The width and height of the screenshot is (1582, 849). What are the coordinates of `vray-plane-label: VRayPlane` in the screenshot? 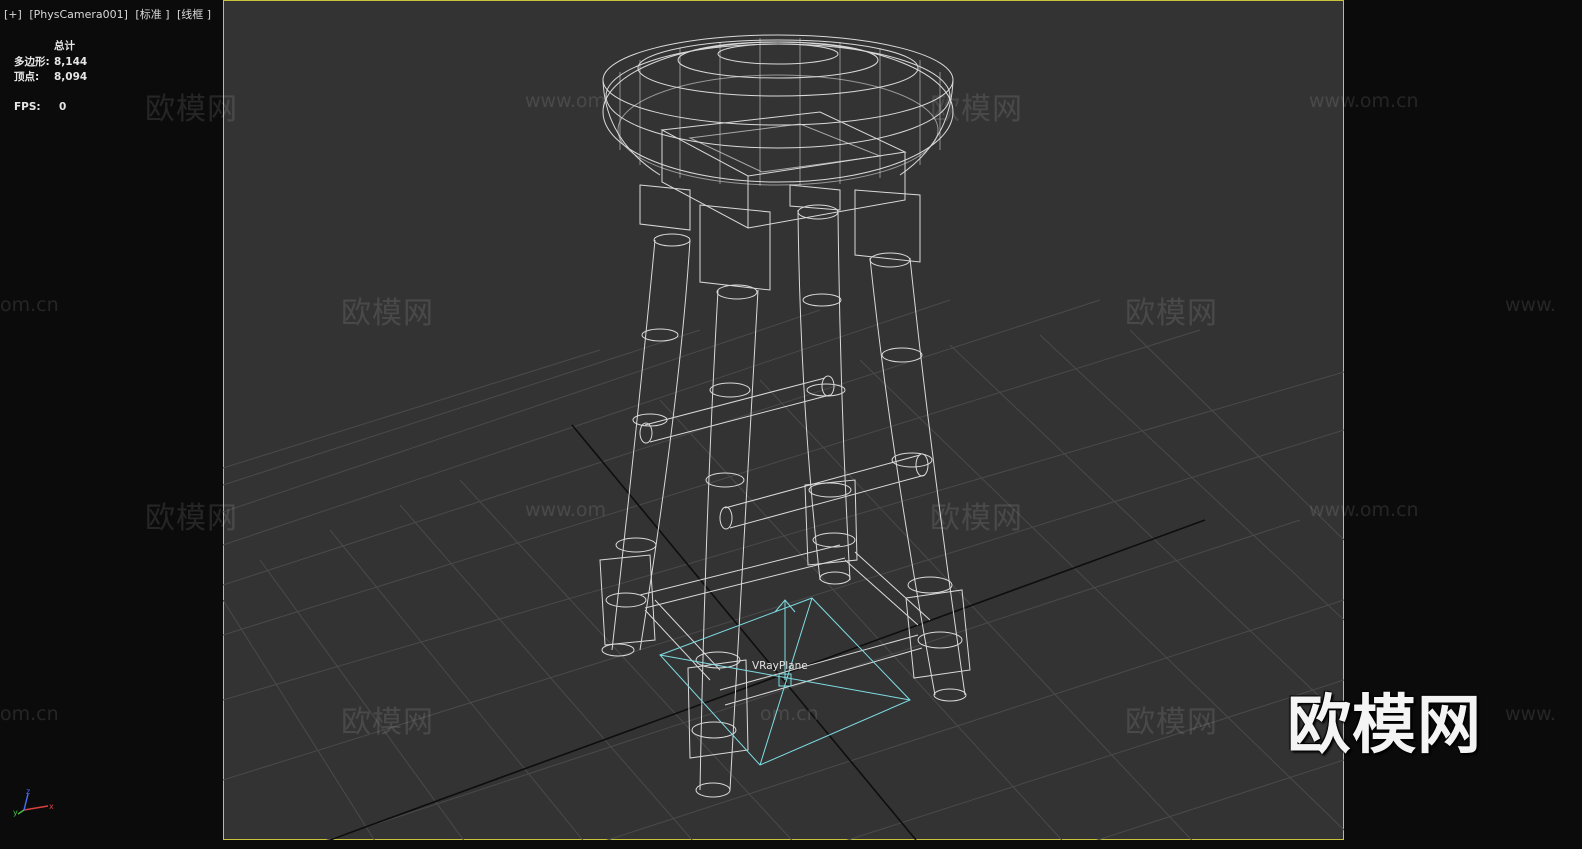 It's located at (780, 666).